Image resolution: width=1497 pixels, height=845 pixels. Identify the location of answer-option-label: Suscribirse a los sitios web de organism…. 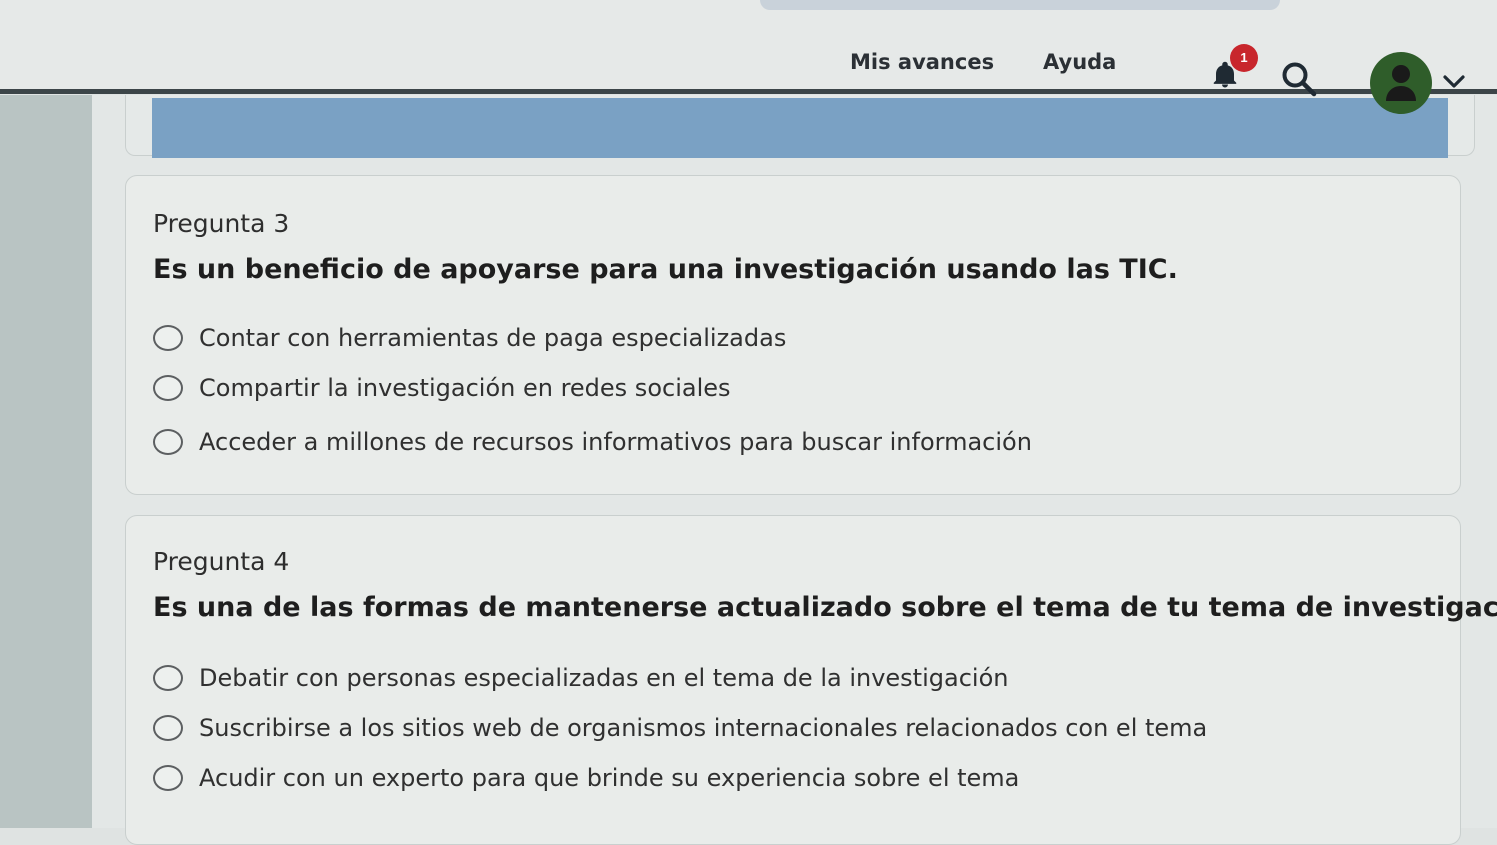
(703, 728).